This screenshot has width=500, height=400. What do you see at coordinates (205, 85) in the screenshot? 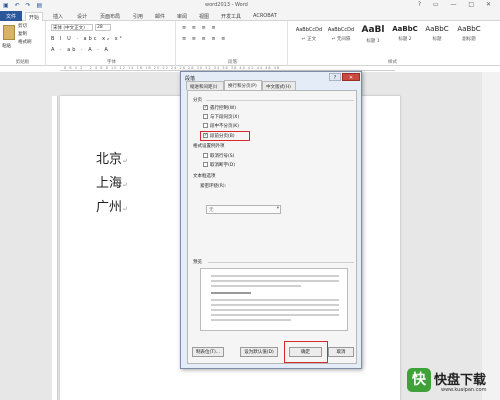
I see `tab-indents-spacing: 缩进和间距(I)` at bounding box center [205, 85].